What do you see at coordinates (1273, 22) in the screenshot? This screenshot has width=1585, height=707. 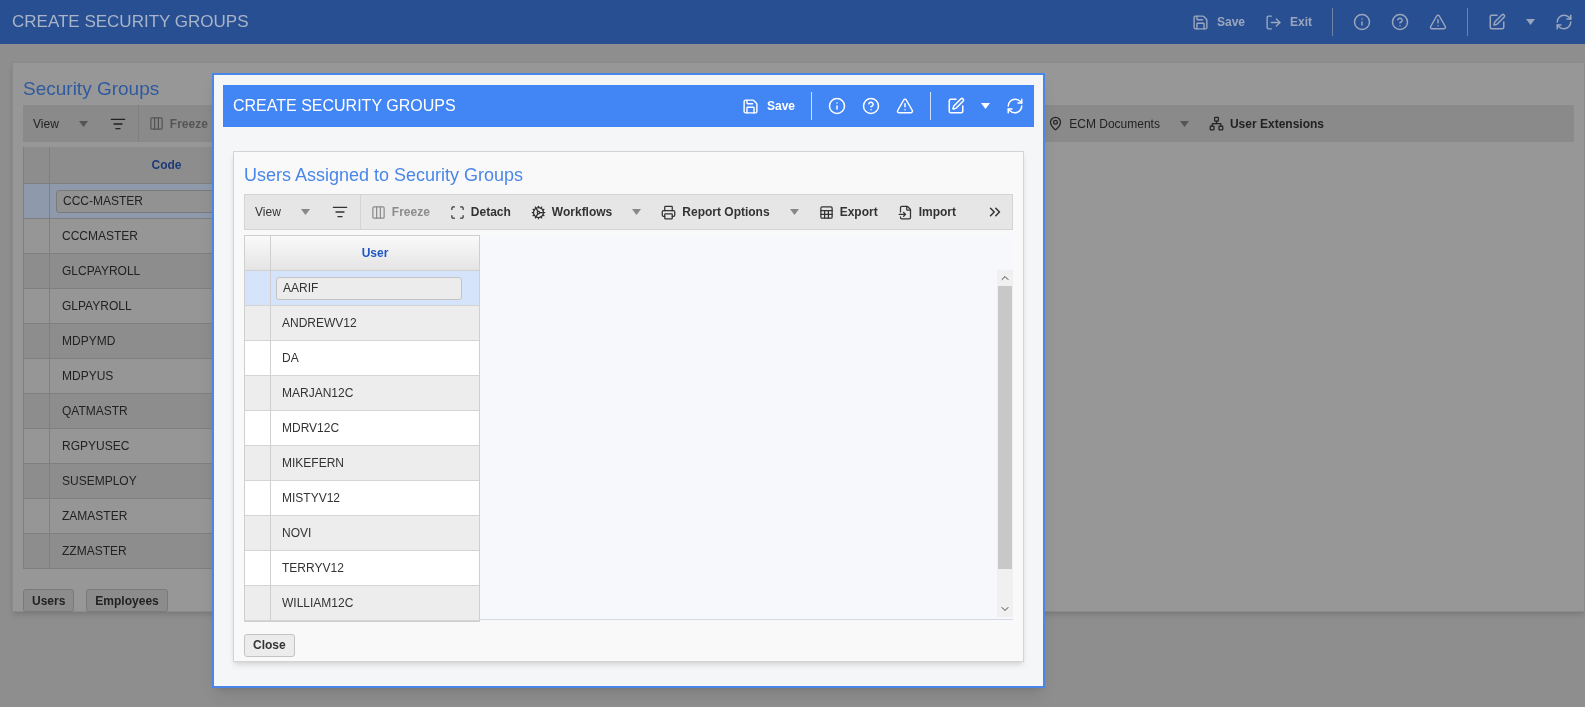 I see `exit-icon` at bounding box center [1273, 22].